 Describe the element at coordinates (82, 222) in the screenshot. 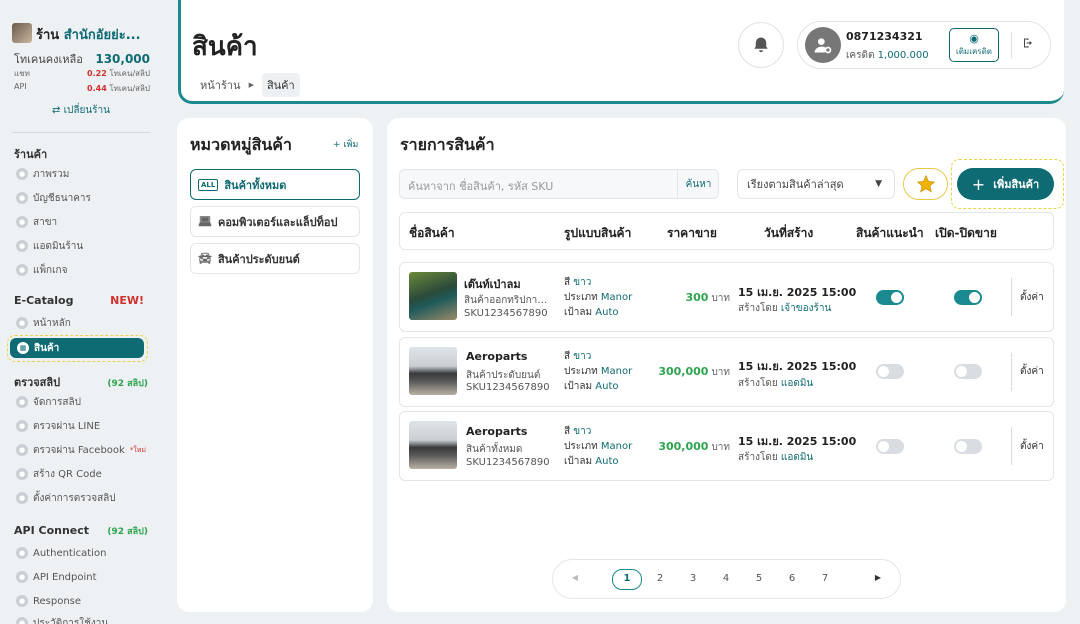

I see `sidebar-item-branch: ● สาขา` at that location.